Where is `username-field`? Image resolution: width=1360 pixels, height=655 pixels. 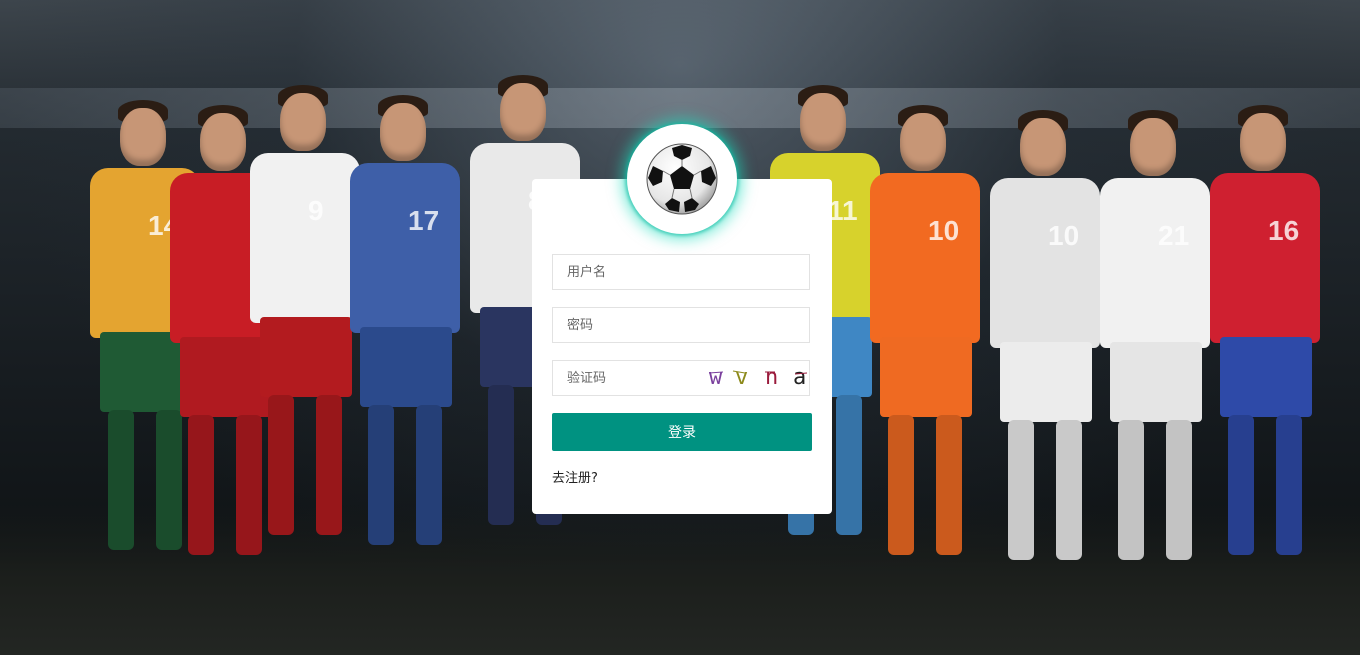
username-field is located at coordinates (681, 272).